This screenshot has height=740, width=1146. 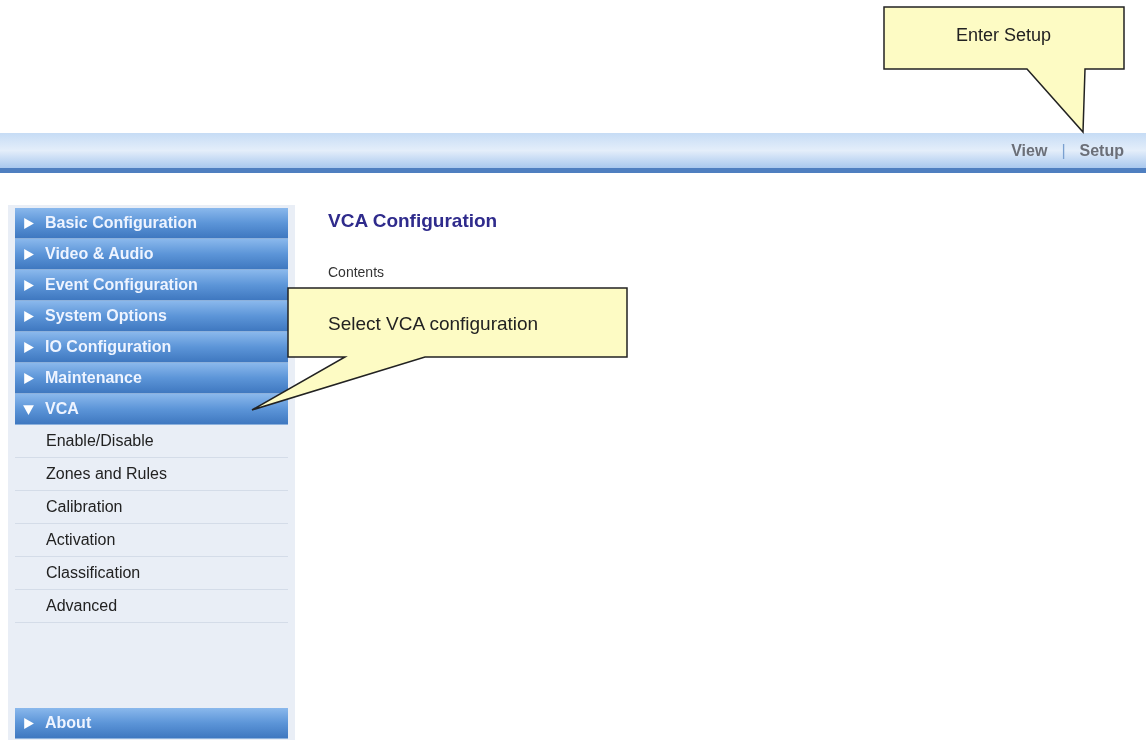 I want to click on sidebar-section-header: IO Configuration, so click(x=151, y=347).